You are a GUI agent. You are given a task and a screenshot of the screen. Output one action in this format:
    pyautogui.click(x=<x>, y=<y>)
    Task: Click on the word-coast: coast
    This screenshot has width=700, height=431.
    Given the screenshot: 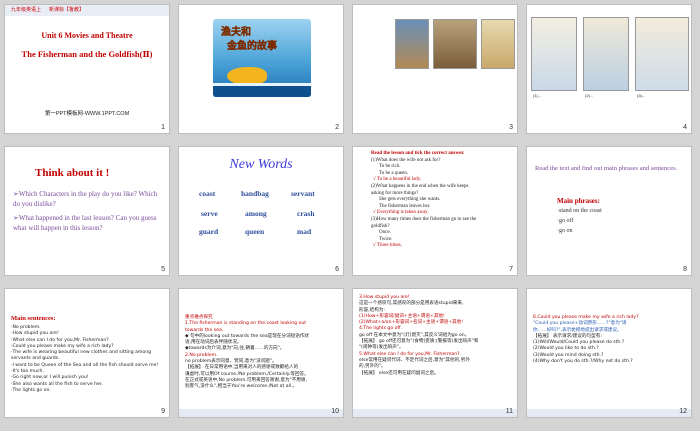 What is the action you would take?
    pyautogui.click(x=207, y=193)
    